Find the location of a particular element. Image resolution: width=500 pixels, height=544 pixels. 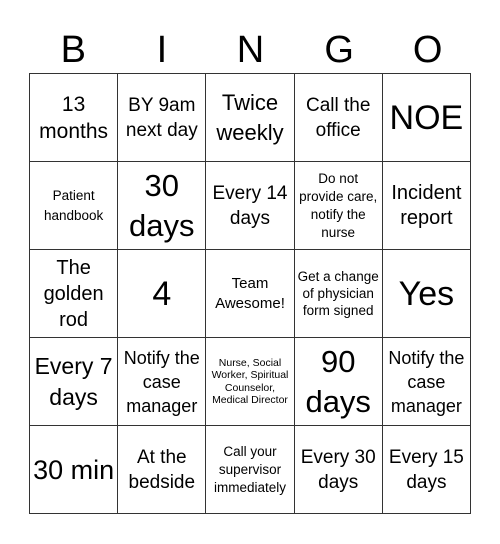

cell-text: Yes is located at coordinates (426, 293).